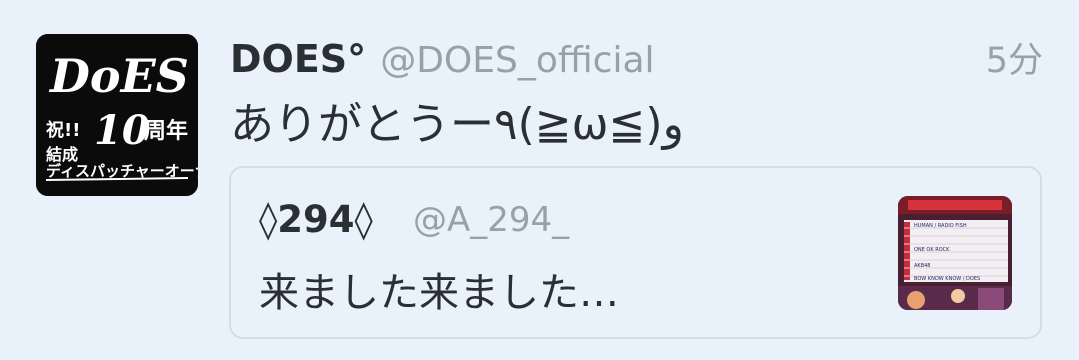 The image size is (1079, 360). What do you see at coordinates (491, 220) in the screenshot?
I see `quoted-user-handle: @A_294_` at bounding box center [491, 220].